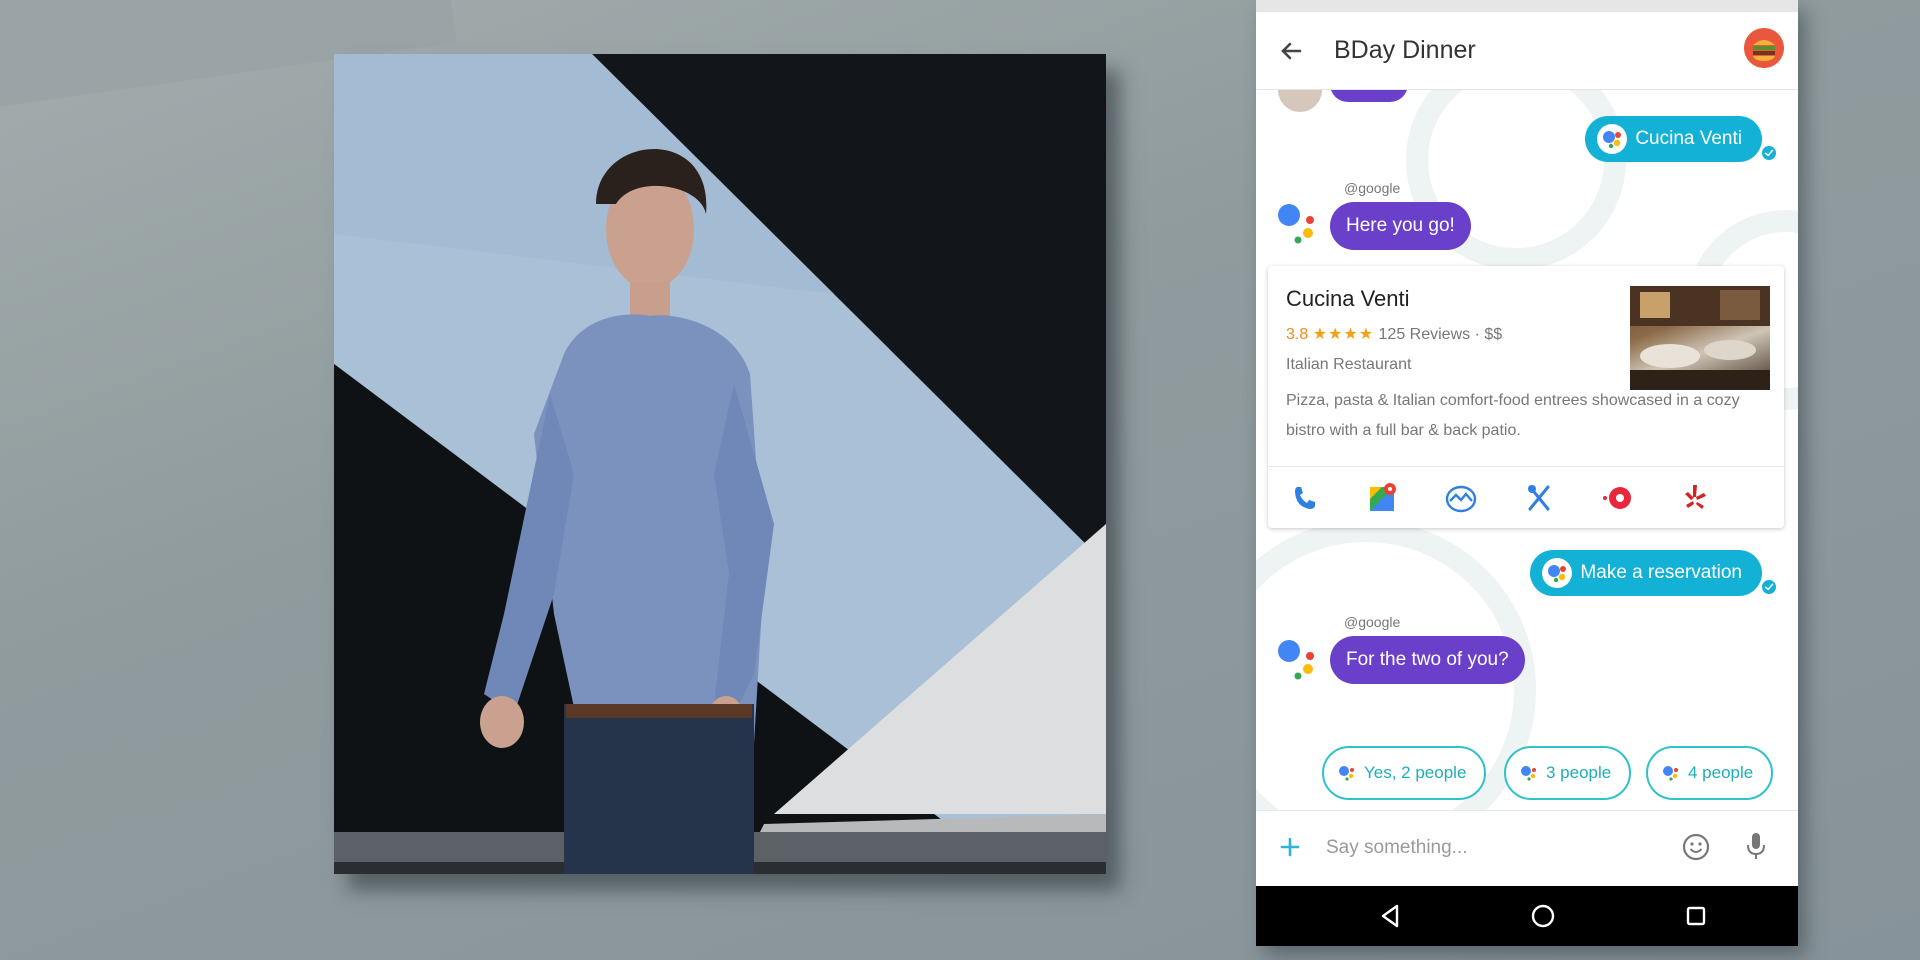 Image resolution: width=1920 pixels, height=960 pixels. I want to click on place-photo, so click(1700, 338).